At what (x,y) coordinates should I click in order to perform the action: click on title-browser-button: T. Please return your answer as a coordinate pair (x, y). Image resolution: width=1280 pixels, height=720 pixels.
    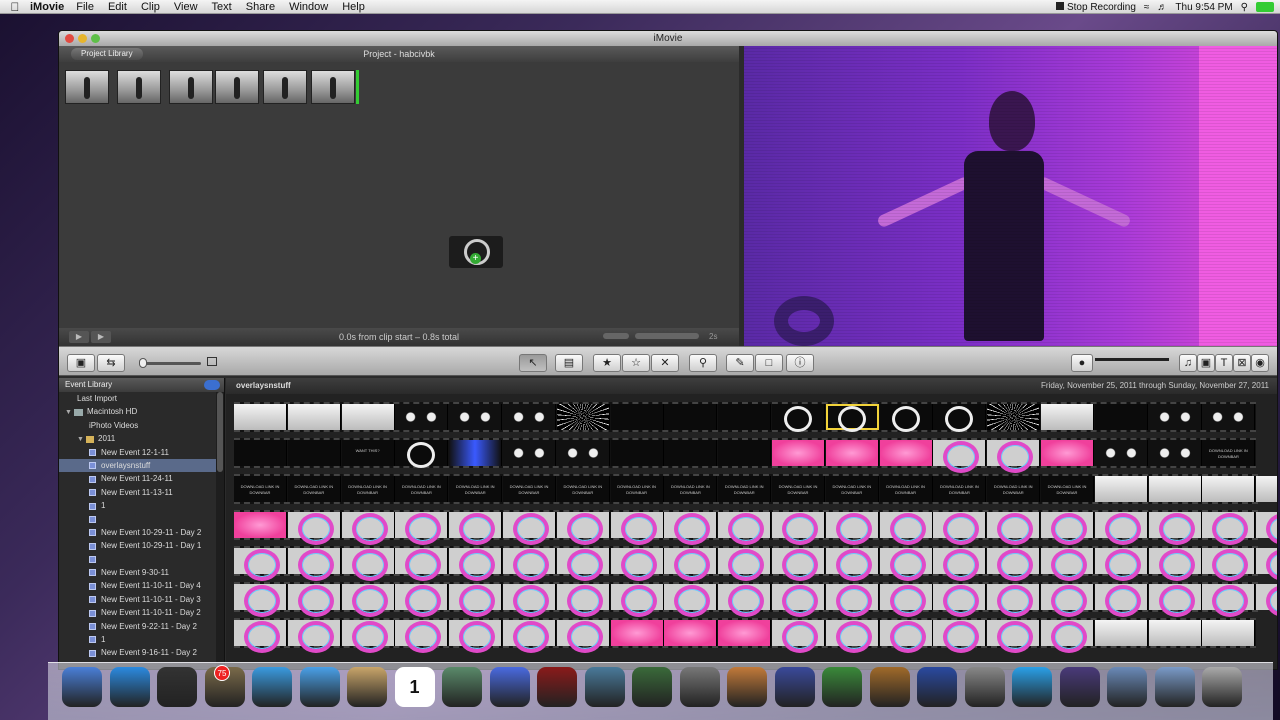
    Looking at the image, I should click on (1224, 363).